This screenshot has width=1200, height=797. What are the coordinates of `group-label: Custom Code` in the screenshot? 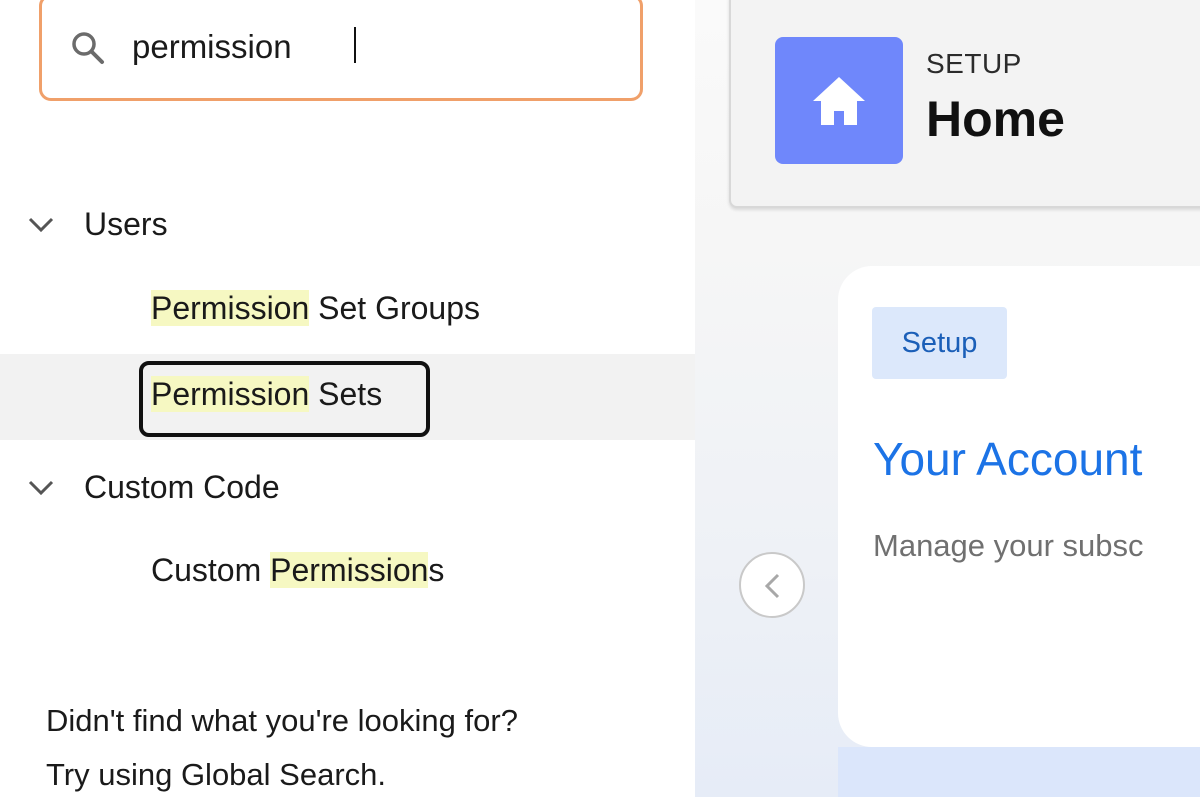 It's located at (182, 486).